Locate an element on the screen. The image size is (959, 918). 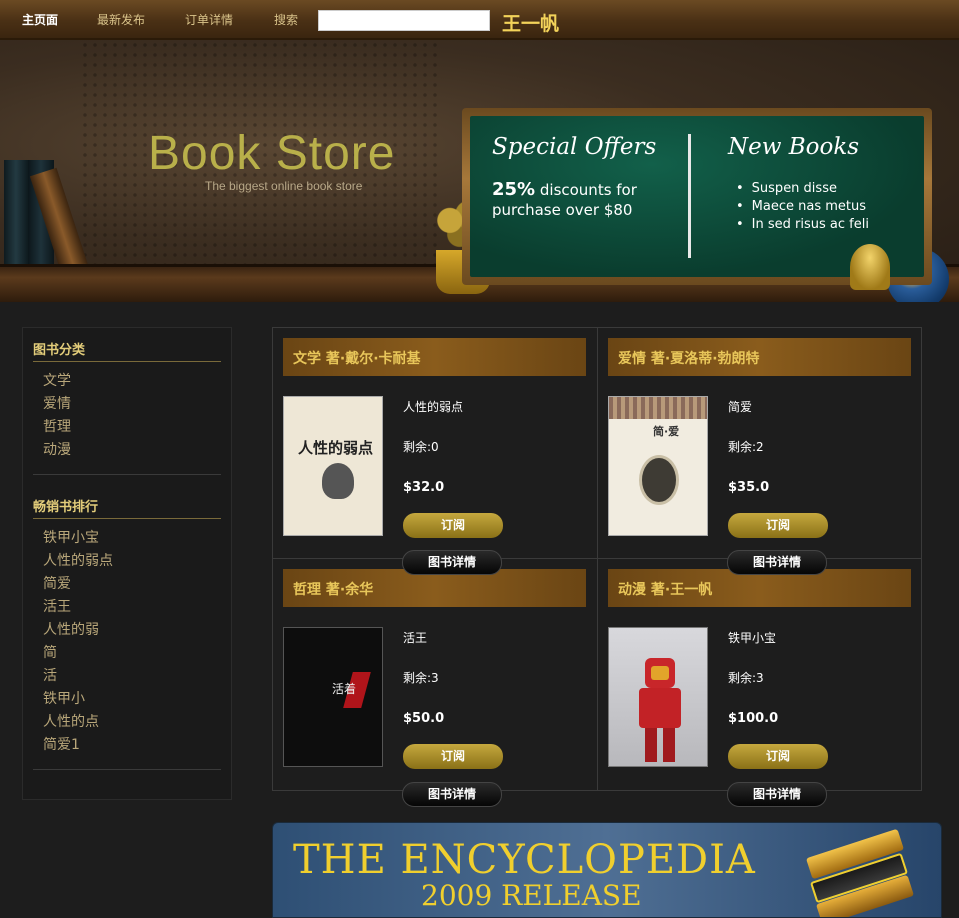
new-book-item: Maece nas metus is located at coordinates (808, 207).